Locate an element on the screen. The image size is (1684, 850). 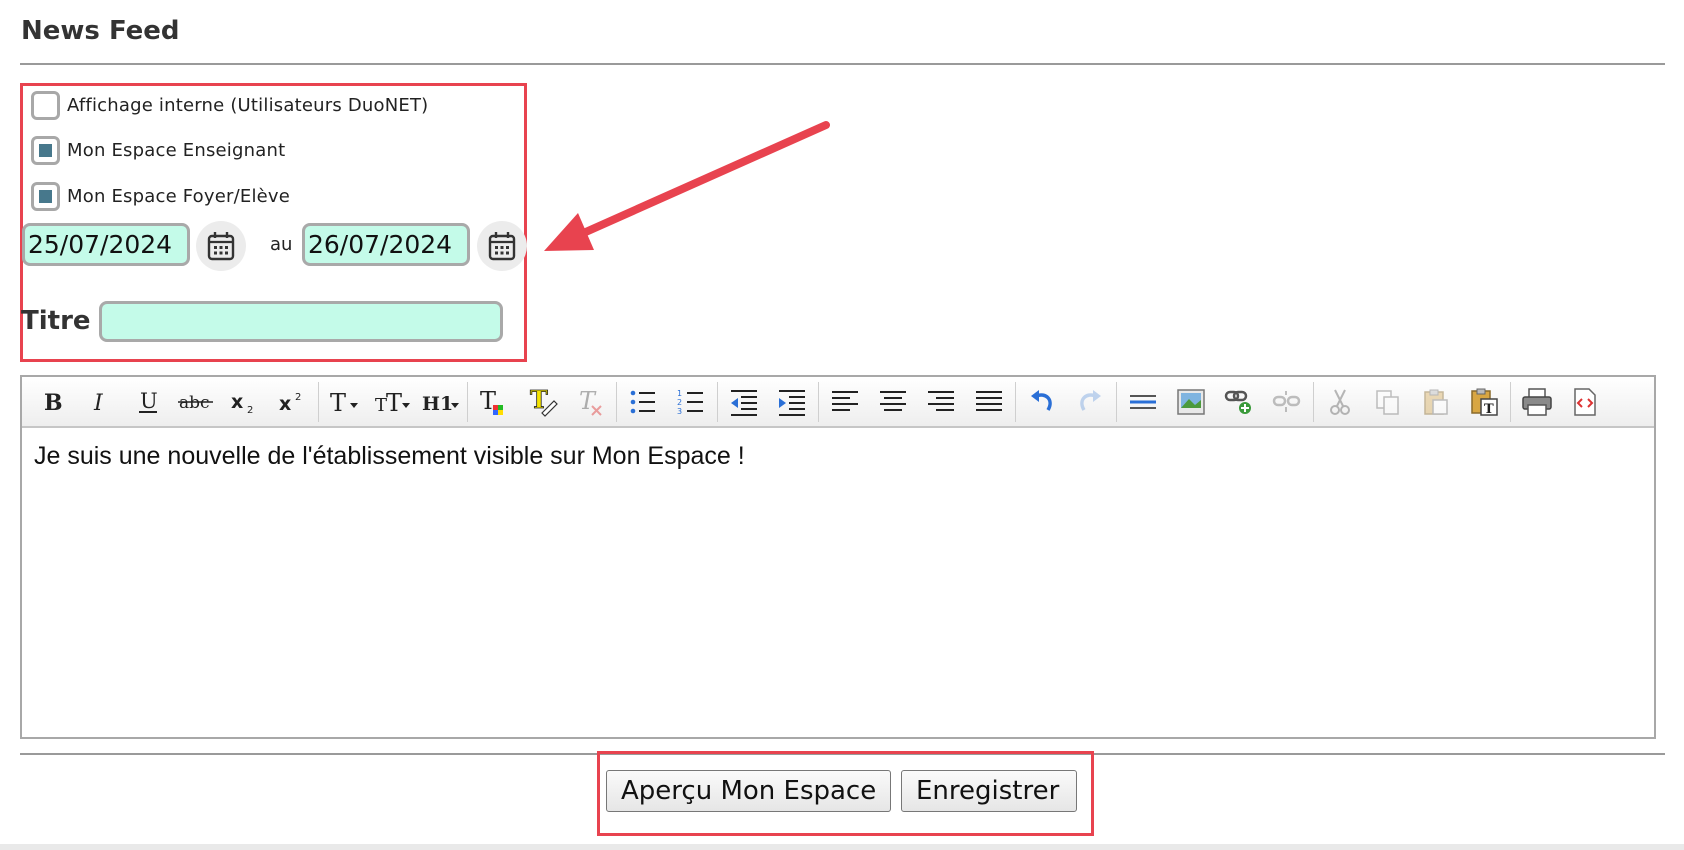
checkbox-foyer is located at coordinates (45, 196).